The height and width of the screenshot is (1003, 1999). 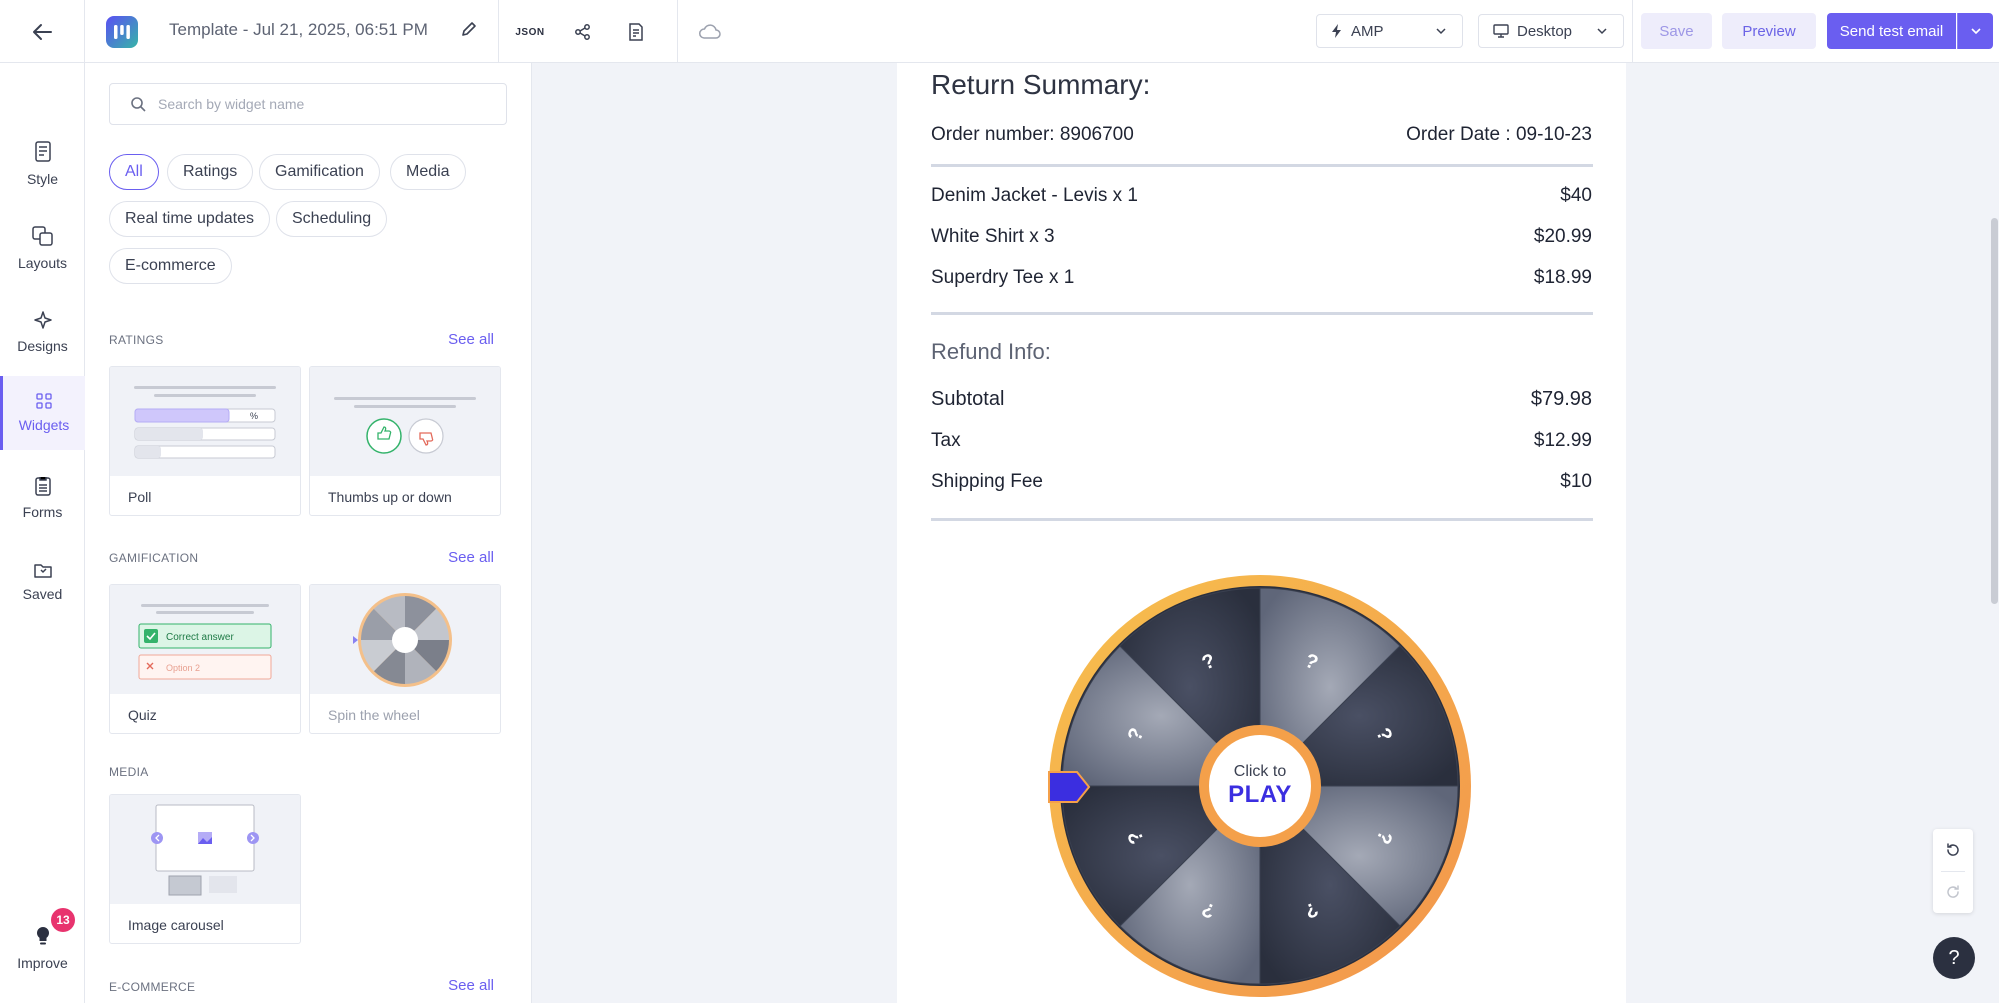 I want to click on rail-label: Layouts, so click(x=42, y=263).